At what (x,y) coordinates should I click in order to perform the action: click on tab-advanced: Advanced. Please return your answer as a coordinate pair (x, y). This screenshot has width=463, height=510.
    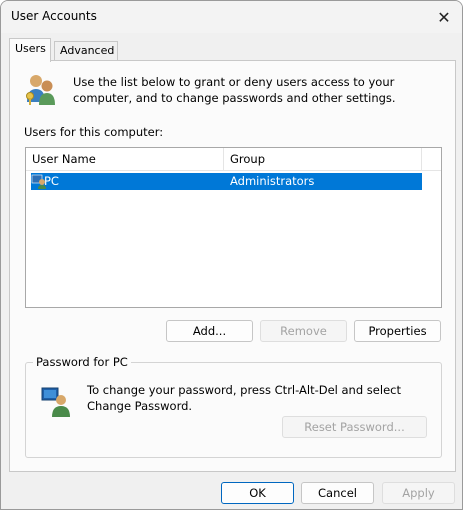
    Looking at the image, I should click on (86, 50).